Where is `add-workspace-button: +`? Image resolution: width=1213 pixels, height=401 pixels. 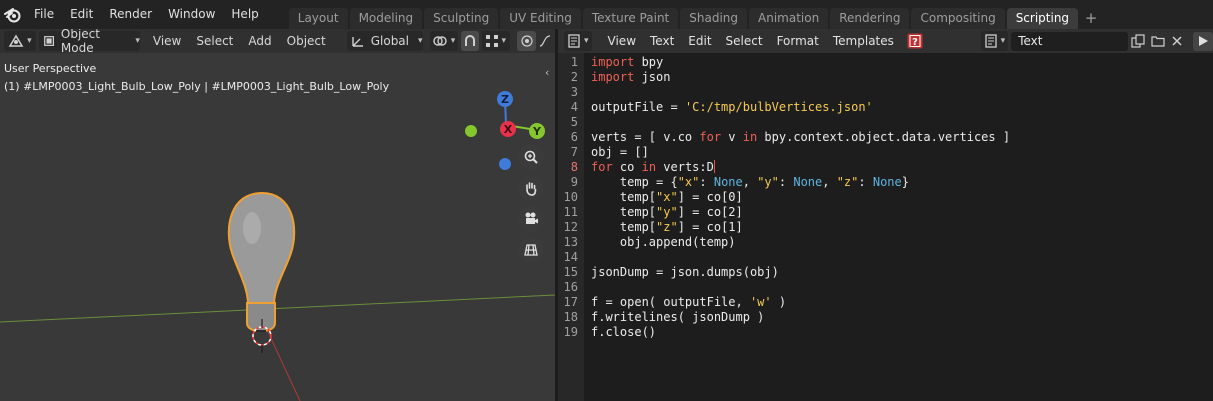 add-workspace-button: + is located at coordinates (1091, 18).